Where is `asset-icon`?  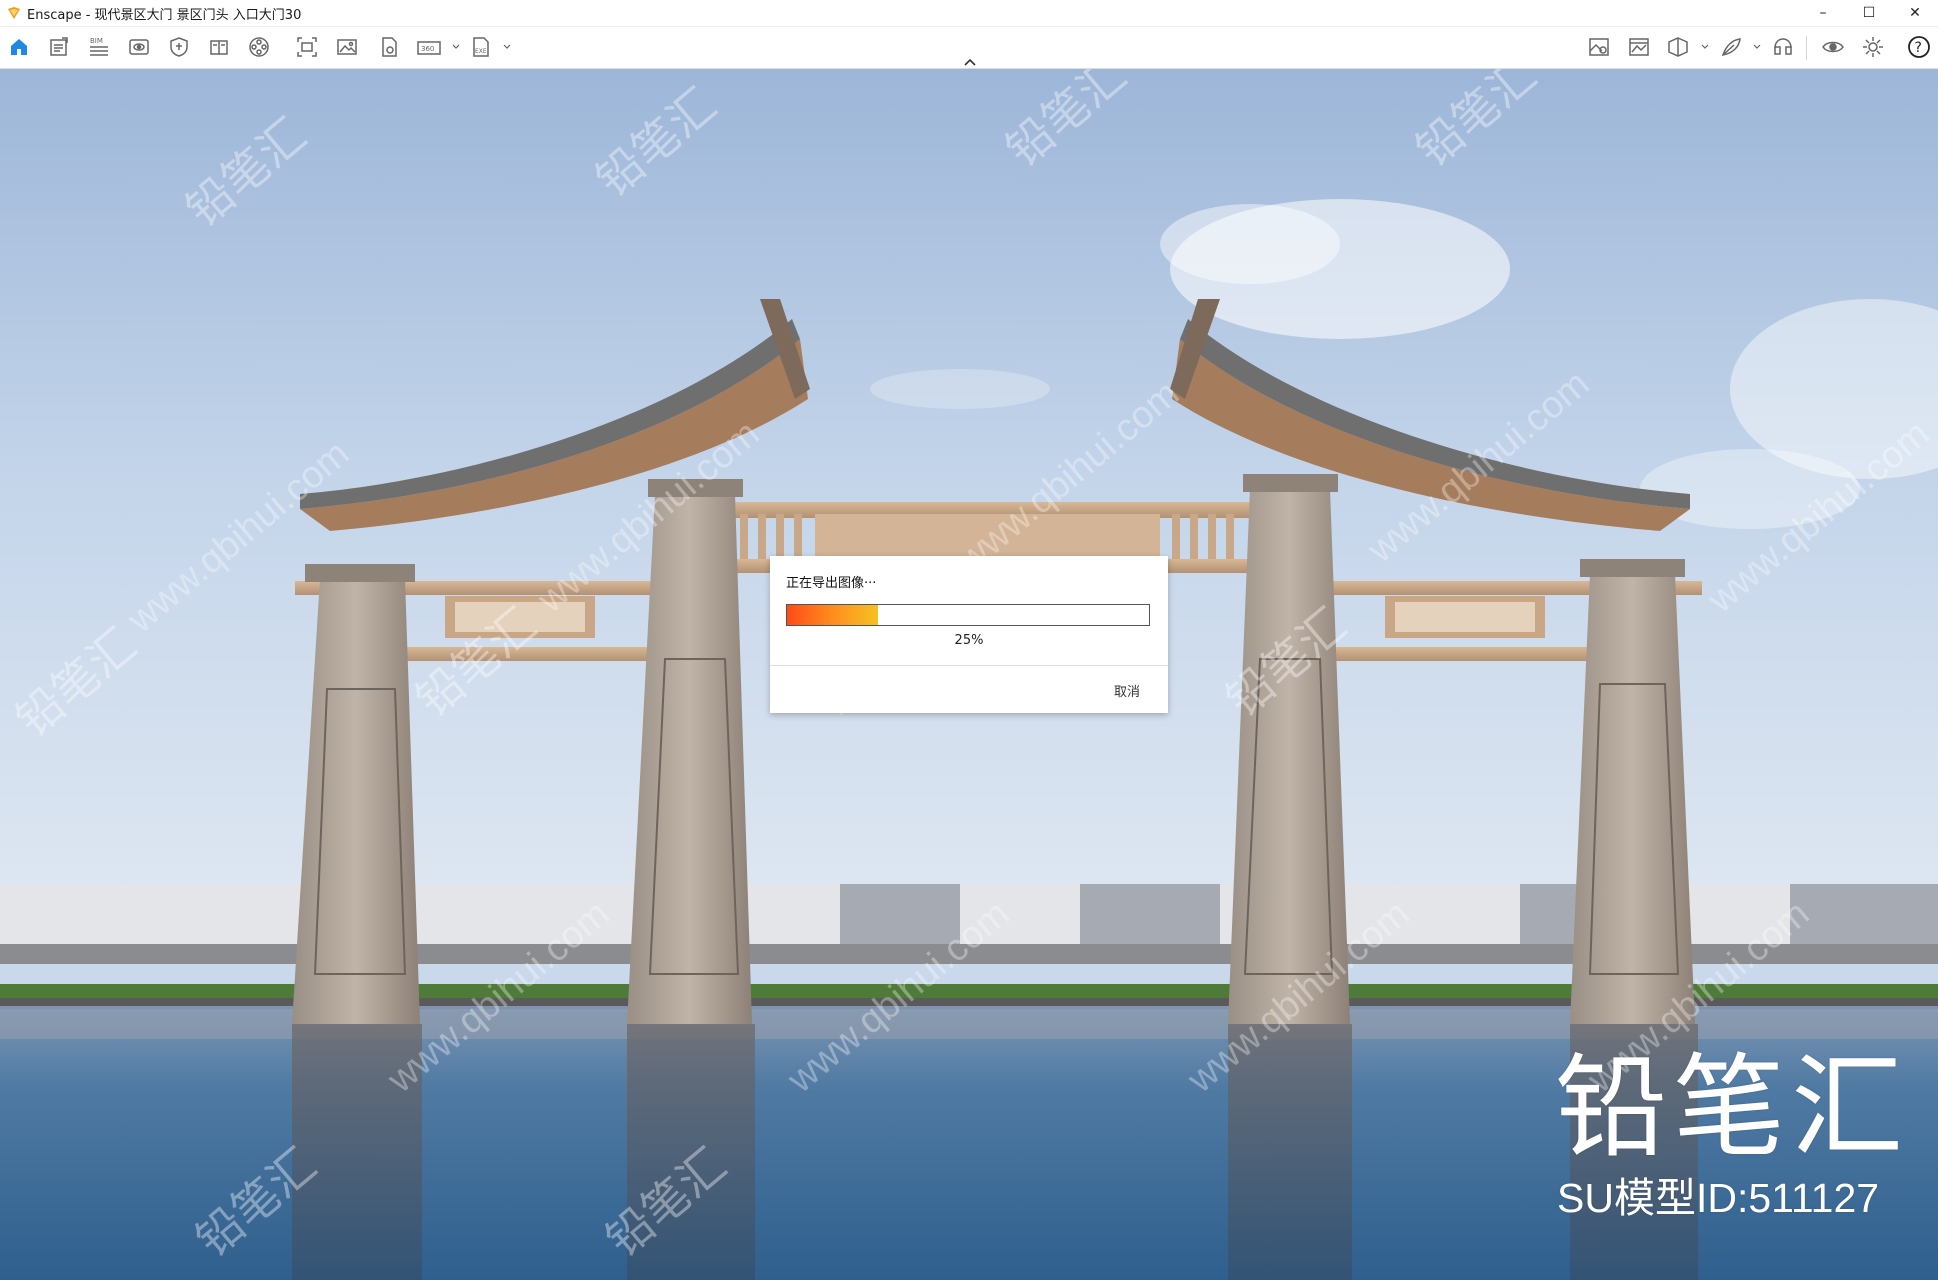 asset-icon is located at coordinates (389, 47).